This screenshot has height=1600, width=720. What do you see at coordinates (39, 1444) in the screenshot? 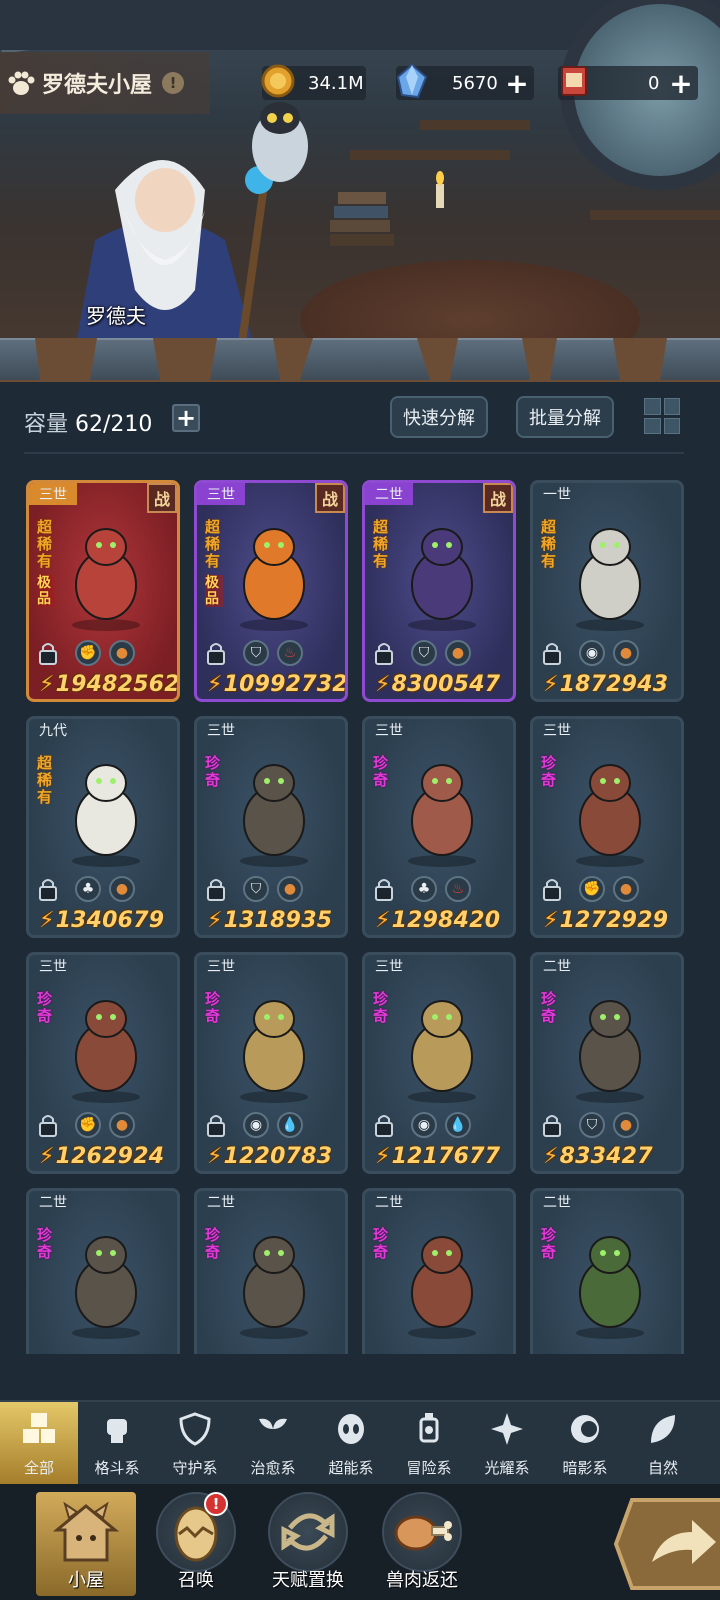
I see `category-tab: 全部` at bounding box center [39, 1444].